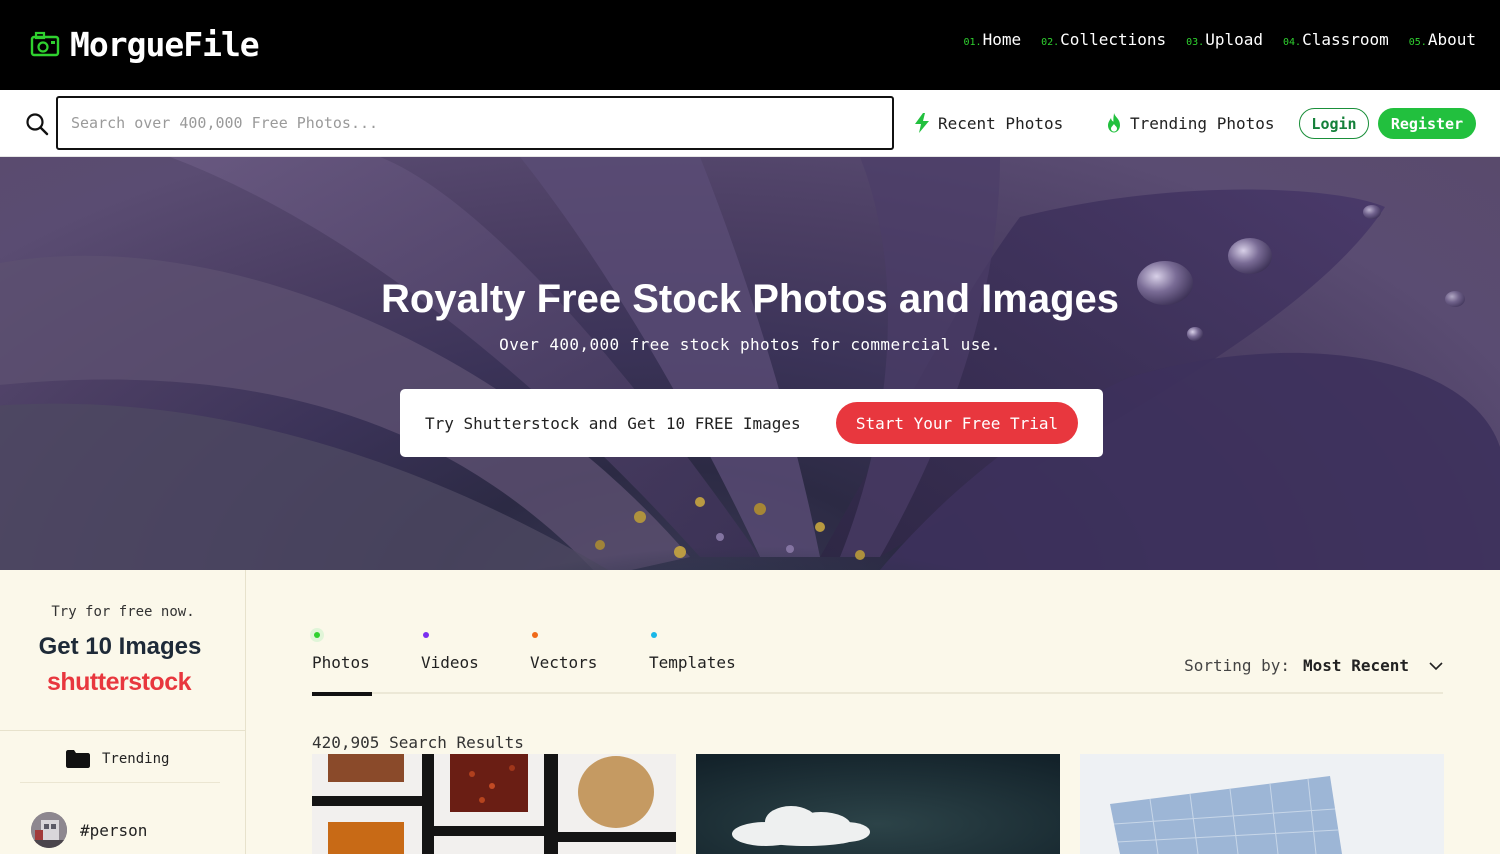 The width and height of the screenshot is (1500, 854). I want to click on tab-label: Templates, so click(692, 662).